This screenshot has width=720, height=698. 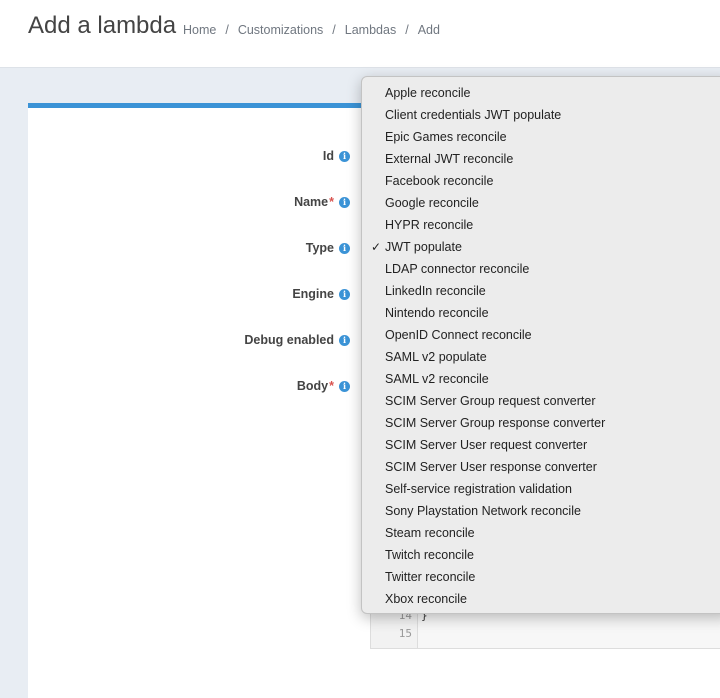 What do you see at coordinates (541, 379) in the screenshot?
I see `dropdown-option: SAML v2 reconcile` at bounding box center [541, 379].